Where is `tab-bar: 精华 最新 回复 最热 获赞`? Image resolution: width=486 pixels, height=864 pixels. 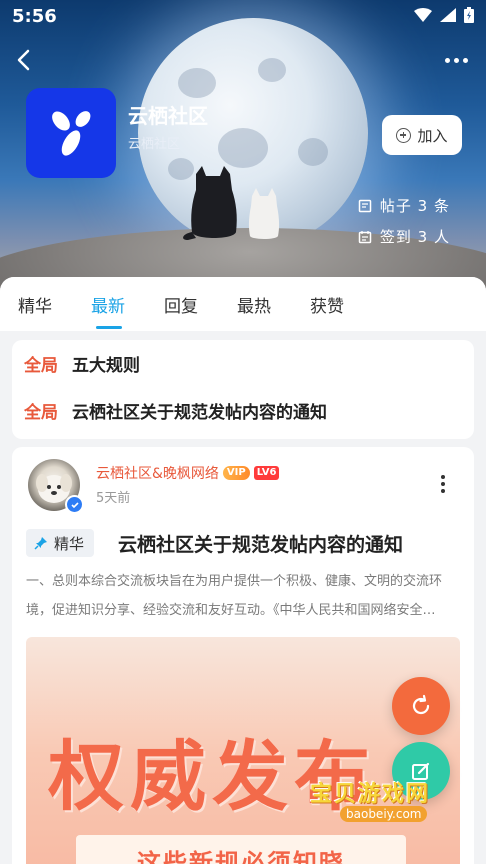
tab-bar: 精华 最新 回复 最热 获赞 is located at coordinates (243, 304).